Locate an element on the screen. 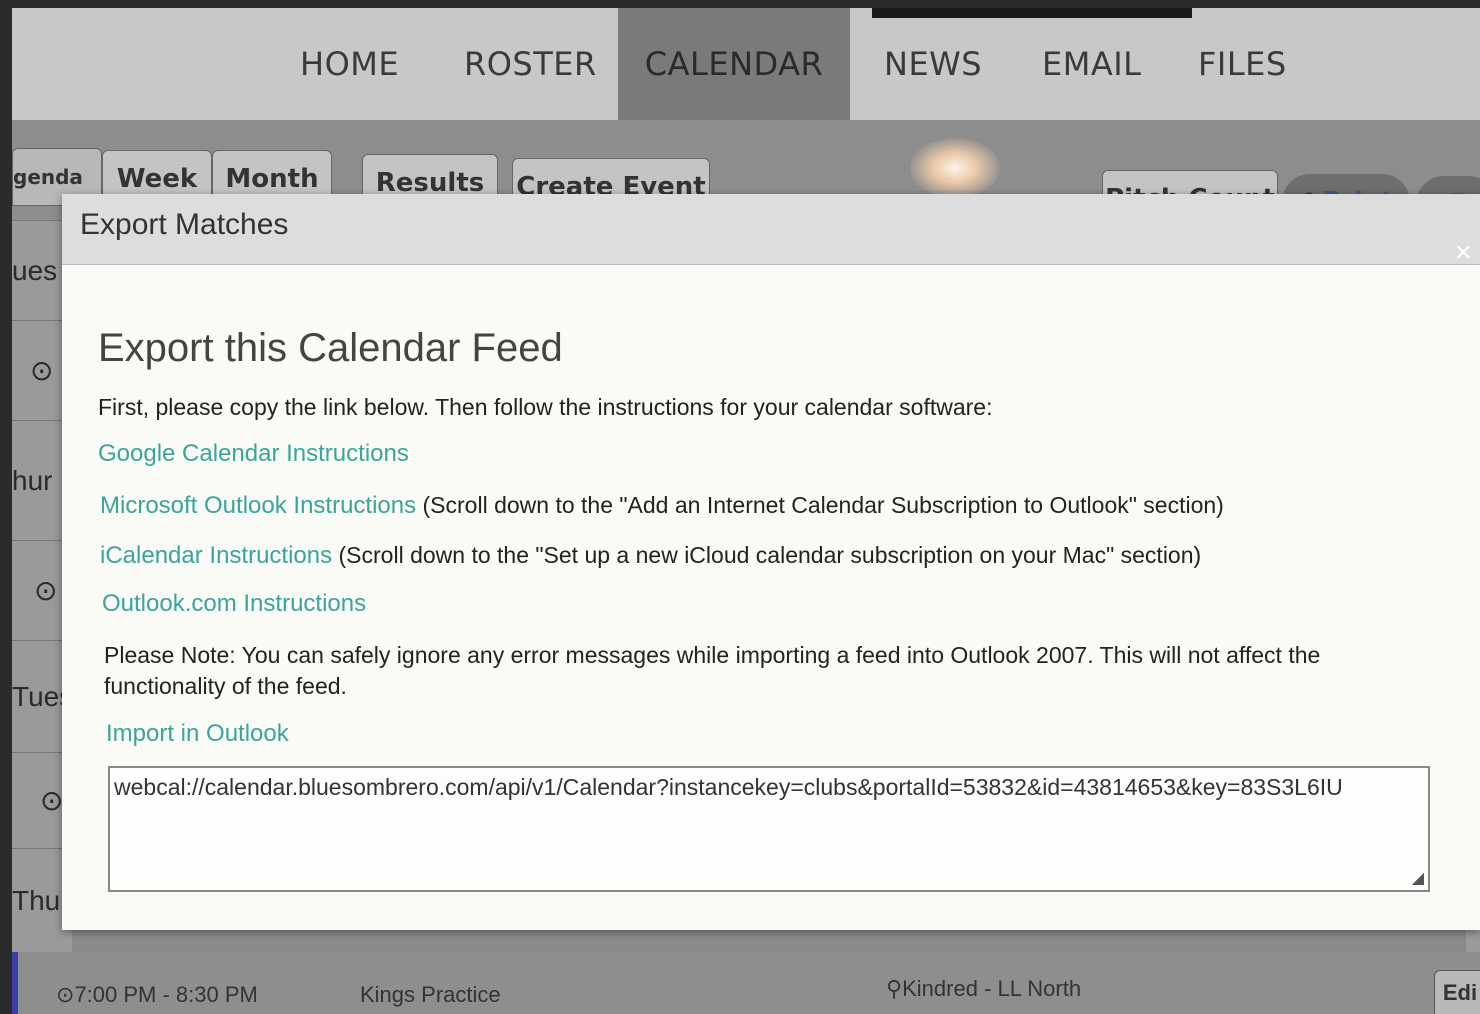 The image size is (1480, 1014). nav-files: FILES is located at coordinates (1242, 64).